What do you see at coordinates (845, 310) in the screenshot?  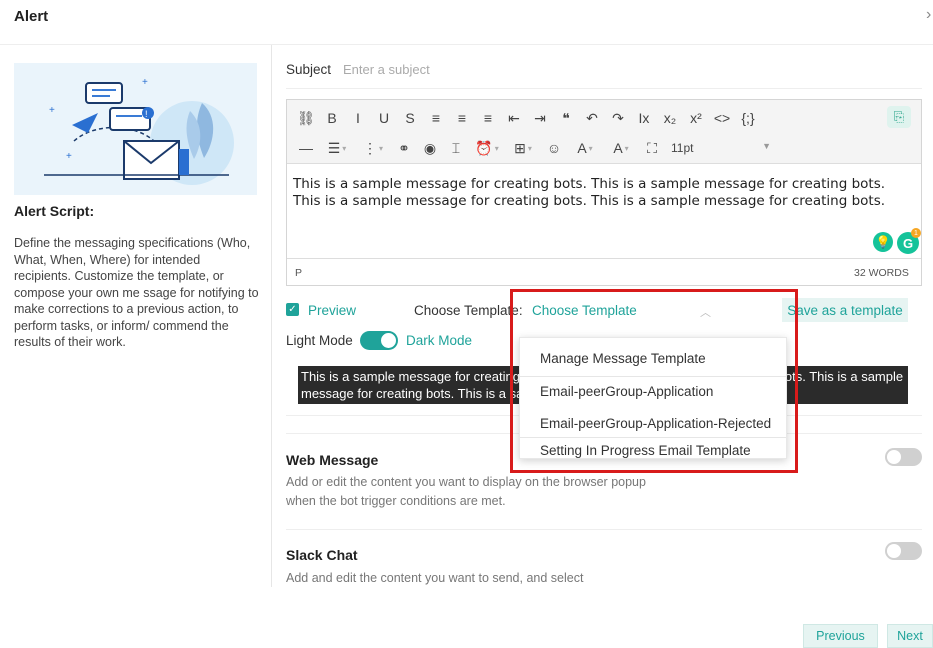 I see `save-as-template-button: Save as a template` at bounding box center [845, 310].